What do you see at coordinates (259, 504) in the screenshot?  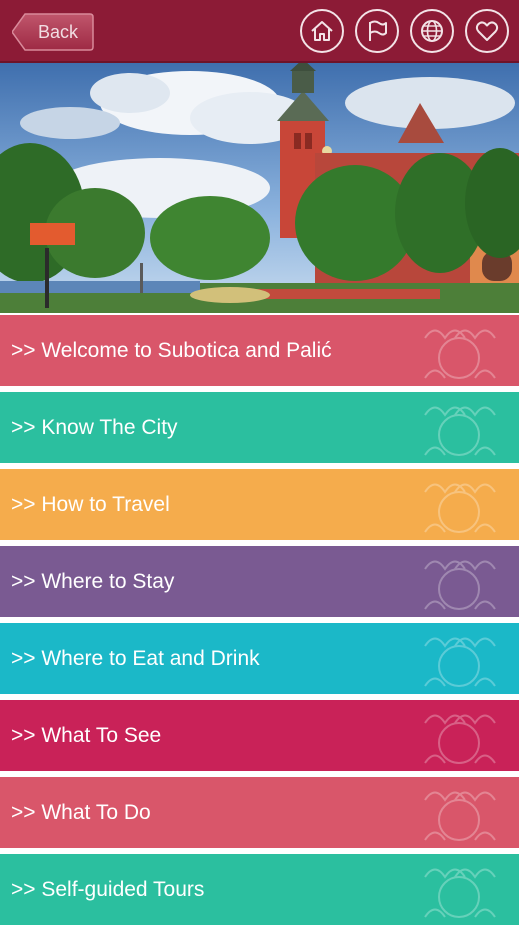 I see `menu-item-travel: >> How to Travel` at bounding box center [259, 504].